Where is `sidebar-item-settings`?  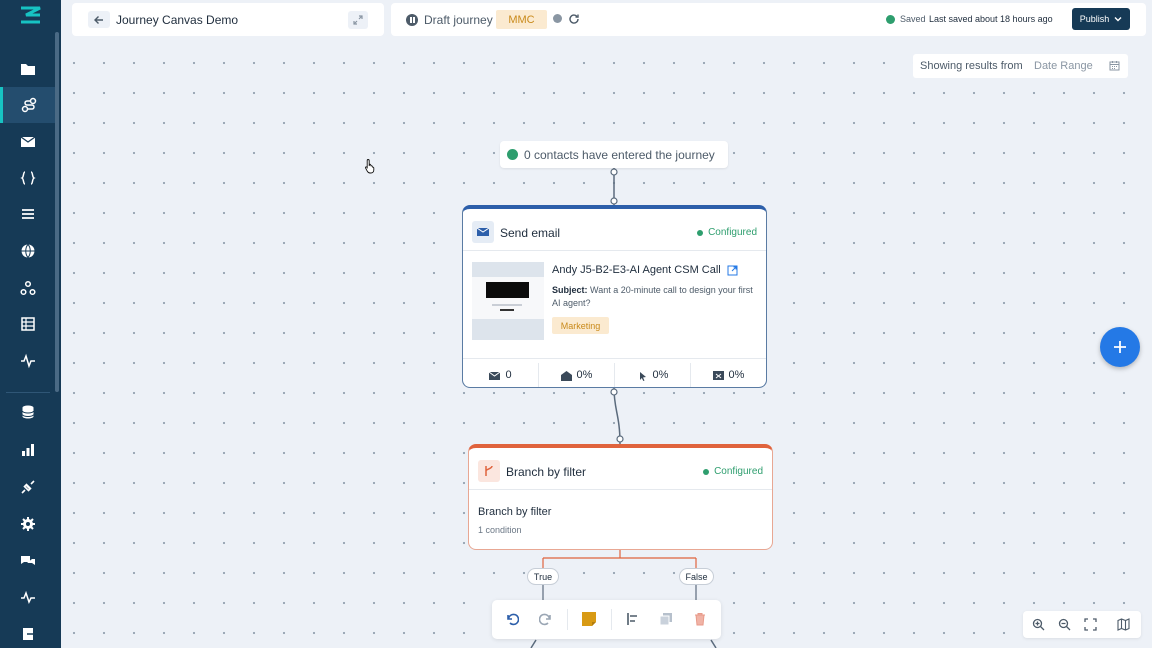
sidebar-item-settings is located at coordinates (27, 524).